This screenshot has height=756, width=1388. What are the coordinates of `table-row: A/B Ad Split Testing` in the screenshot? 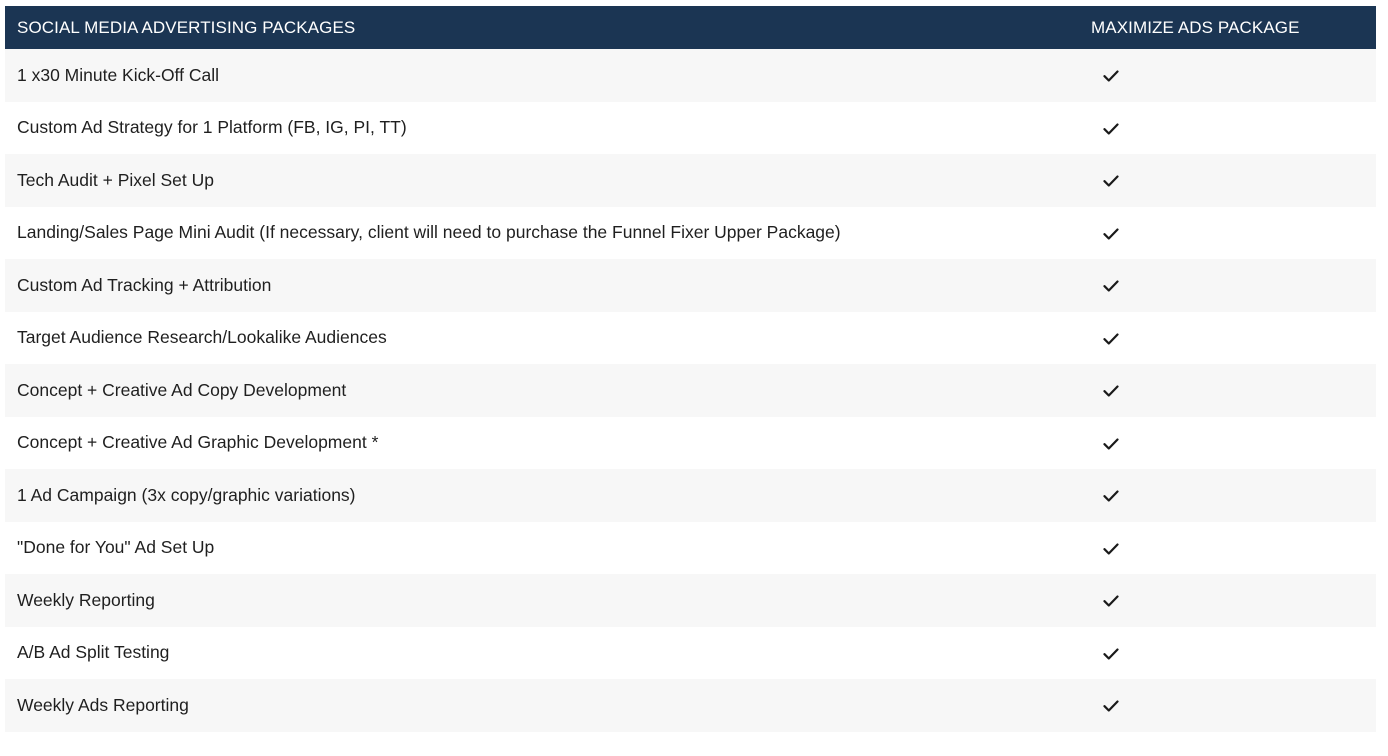 It's located at (690, 652).